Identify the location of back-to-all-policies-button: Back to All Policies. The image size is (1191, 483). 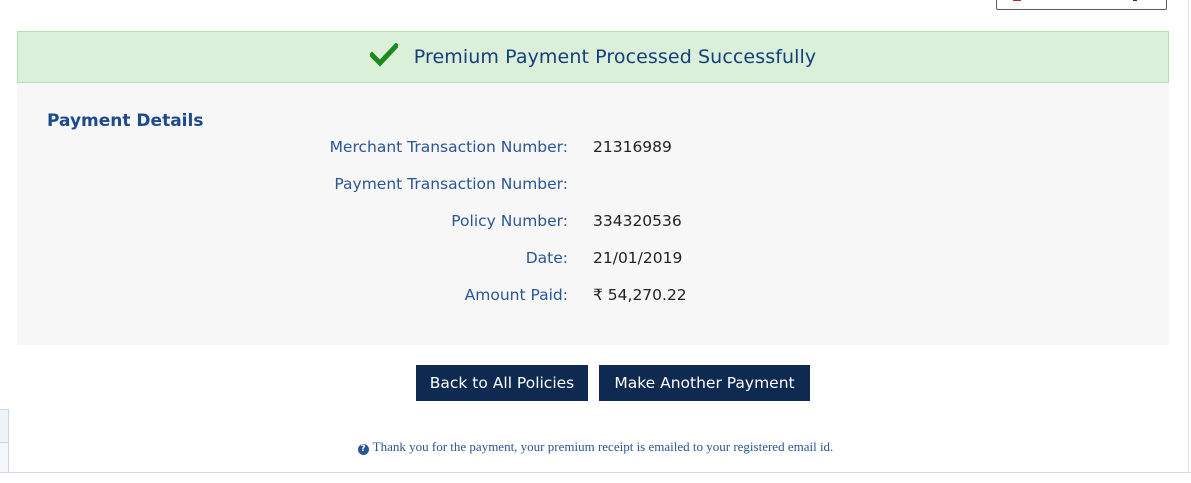
(502, 383).